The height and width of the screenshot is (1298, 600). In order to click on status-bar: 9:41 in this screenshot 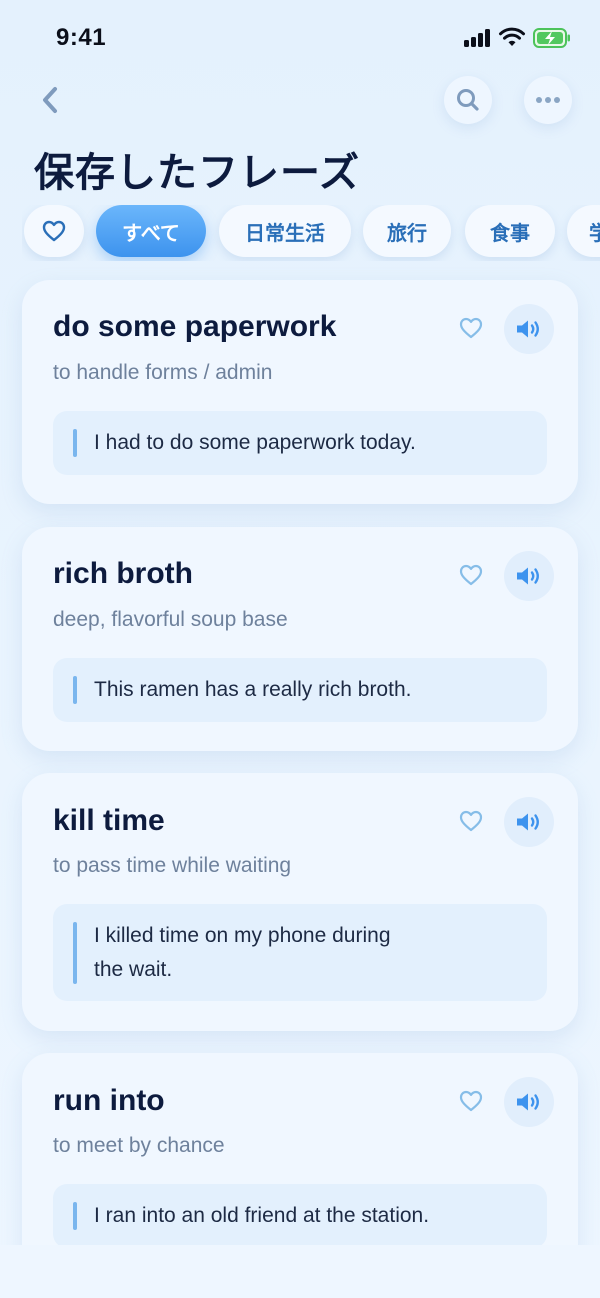, I will do `click(300, 36)`.